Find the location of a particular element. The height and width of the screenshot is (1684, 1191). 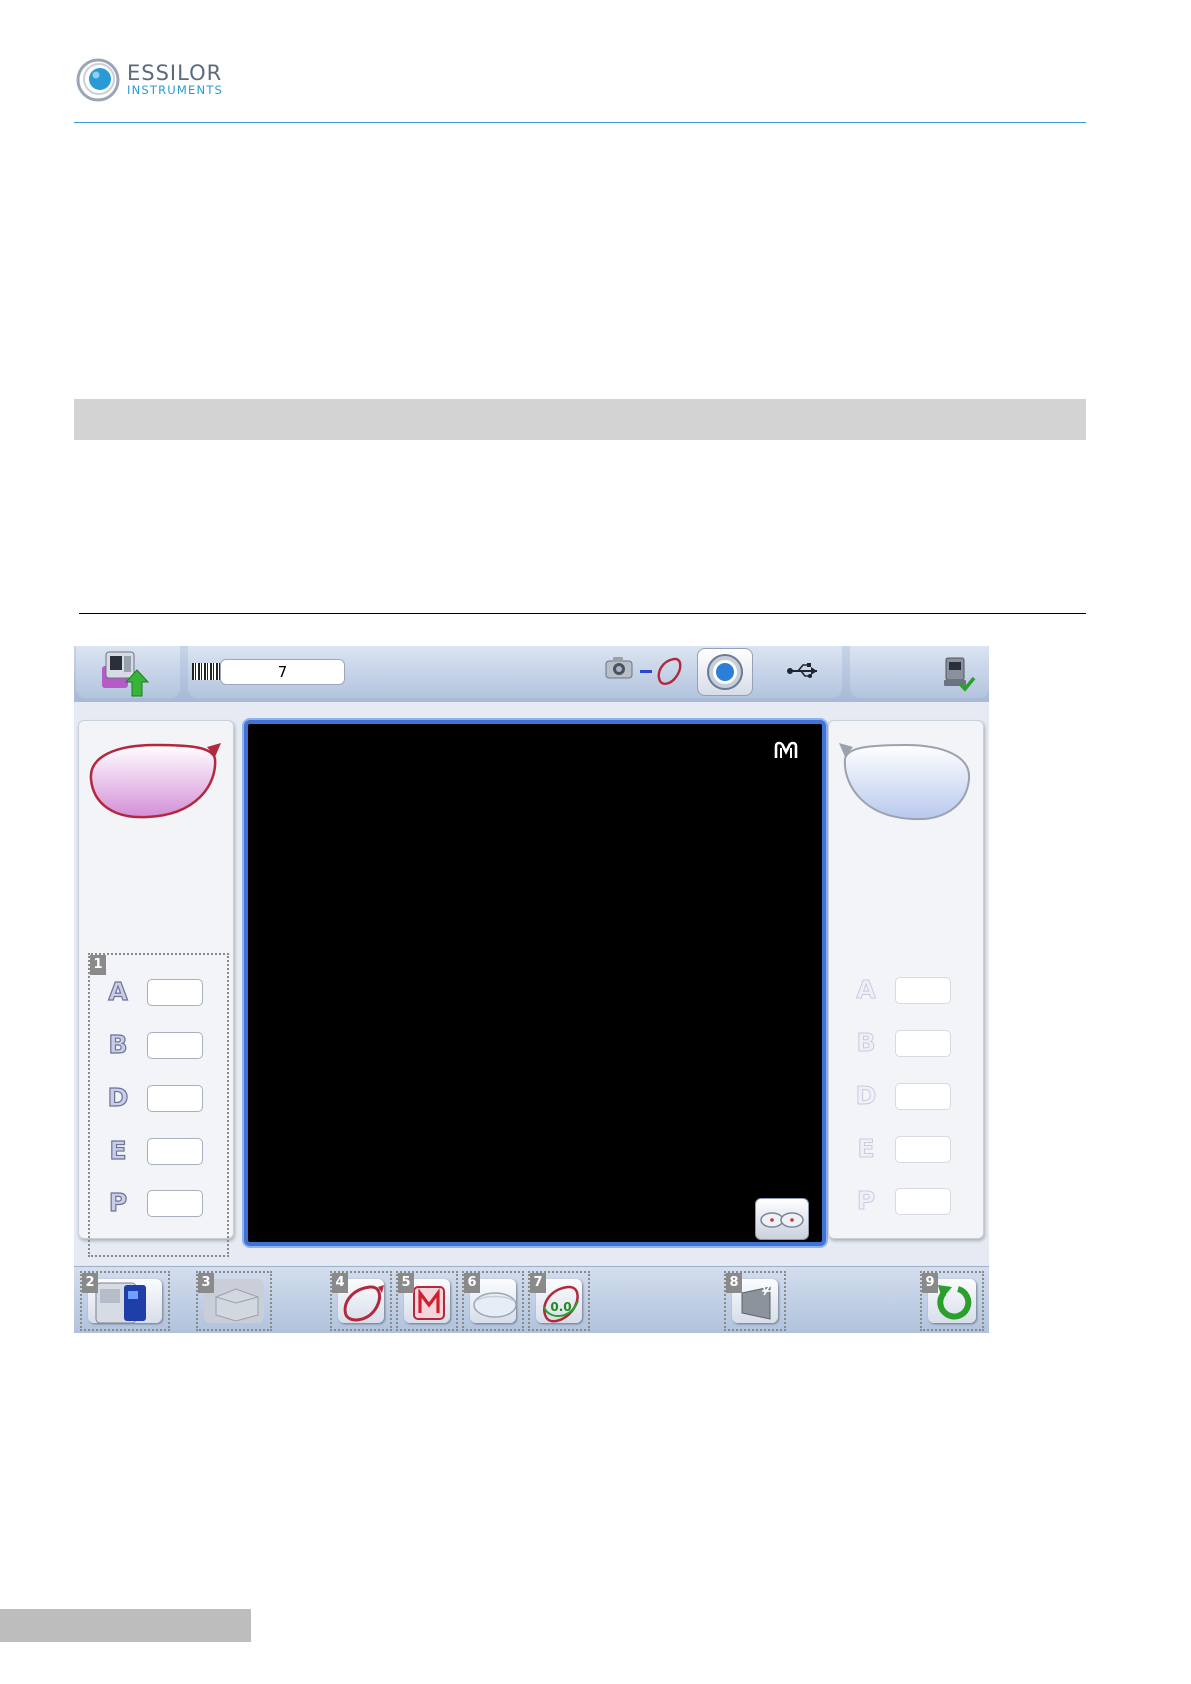

bevel-logo-icon is located at coordinates (786, 750).